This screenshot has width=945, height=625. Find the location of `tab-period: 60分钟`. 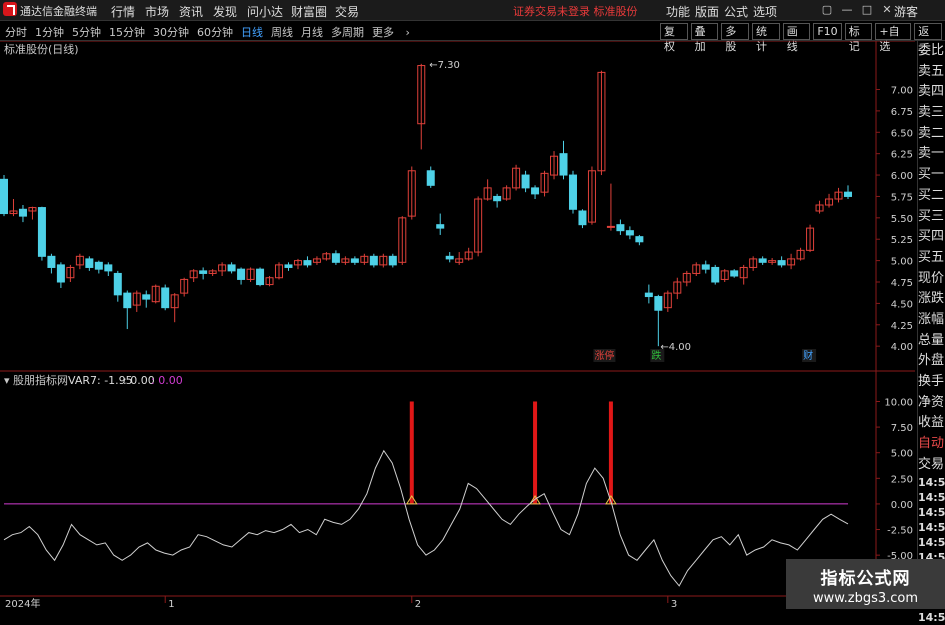

tab-period: 60分钟 is located at coordinates (215, 32).